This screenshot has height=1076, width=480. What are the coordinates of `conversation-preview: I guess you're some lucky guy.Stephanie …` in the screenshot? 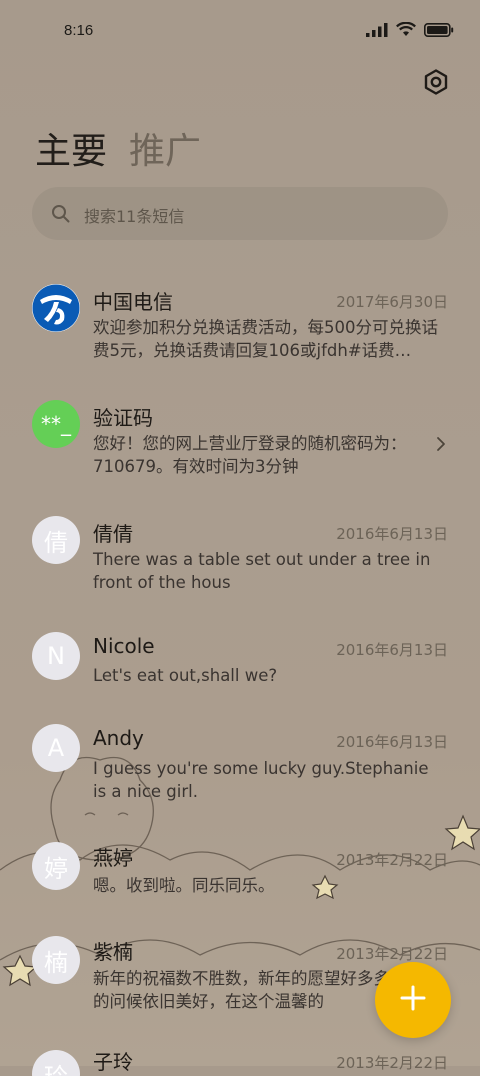 It's located at (261, 780).